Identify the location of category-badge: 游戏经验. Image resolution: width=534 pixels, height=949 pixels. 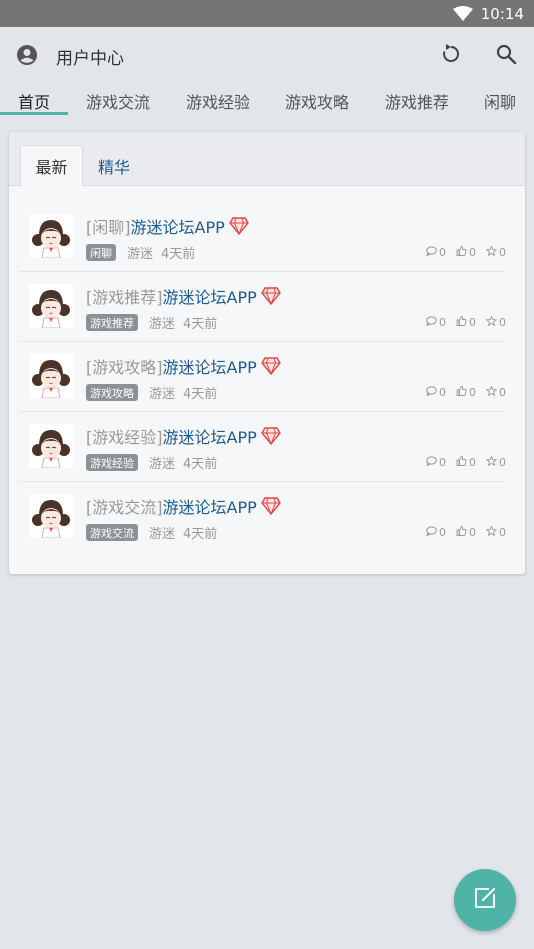
(112, 462).